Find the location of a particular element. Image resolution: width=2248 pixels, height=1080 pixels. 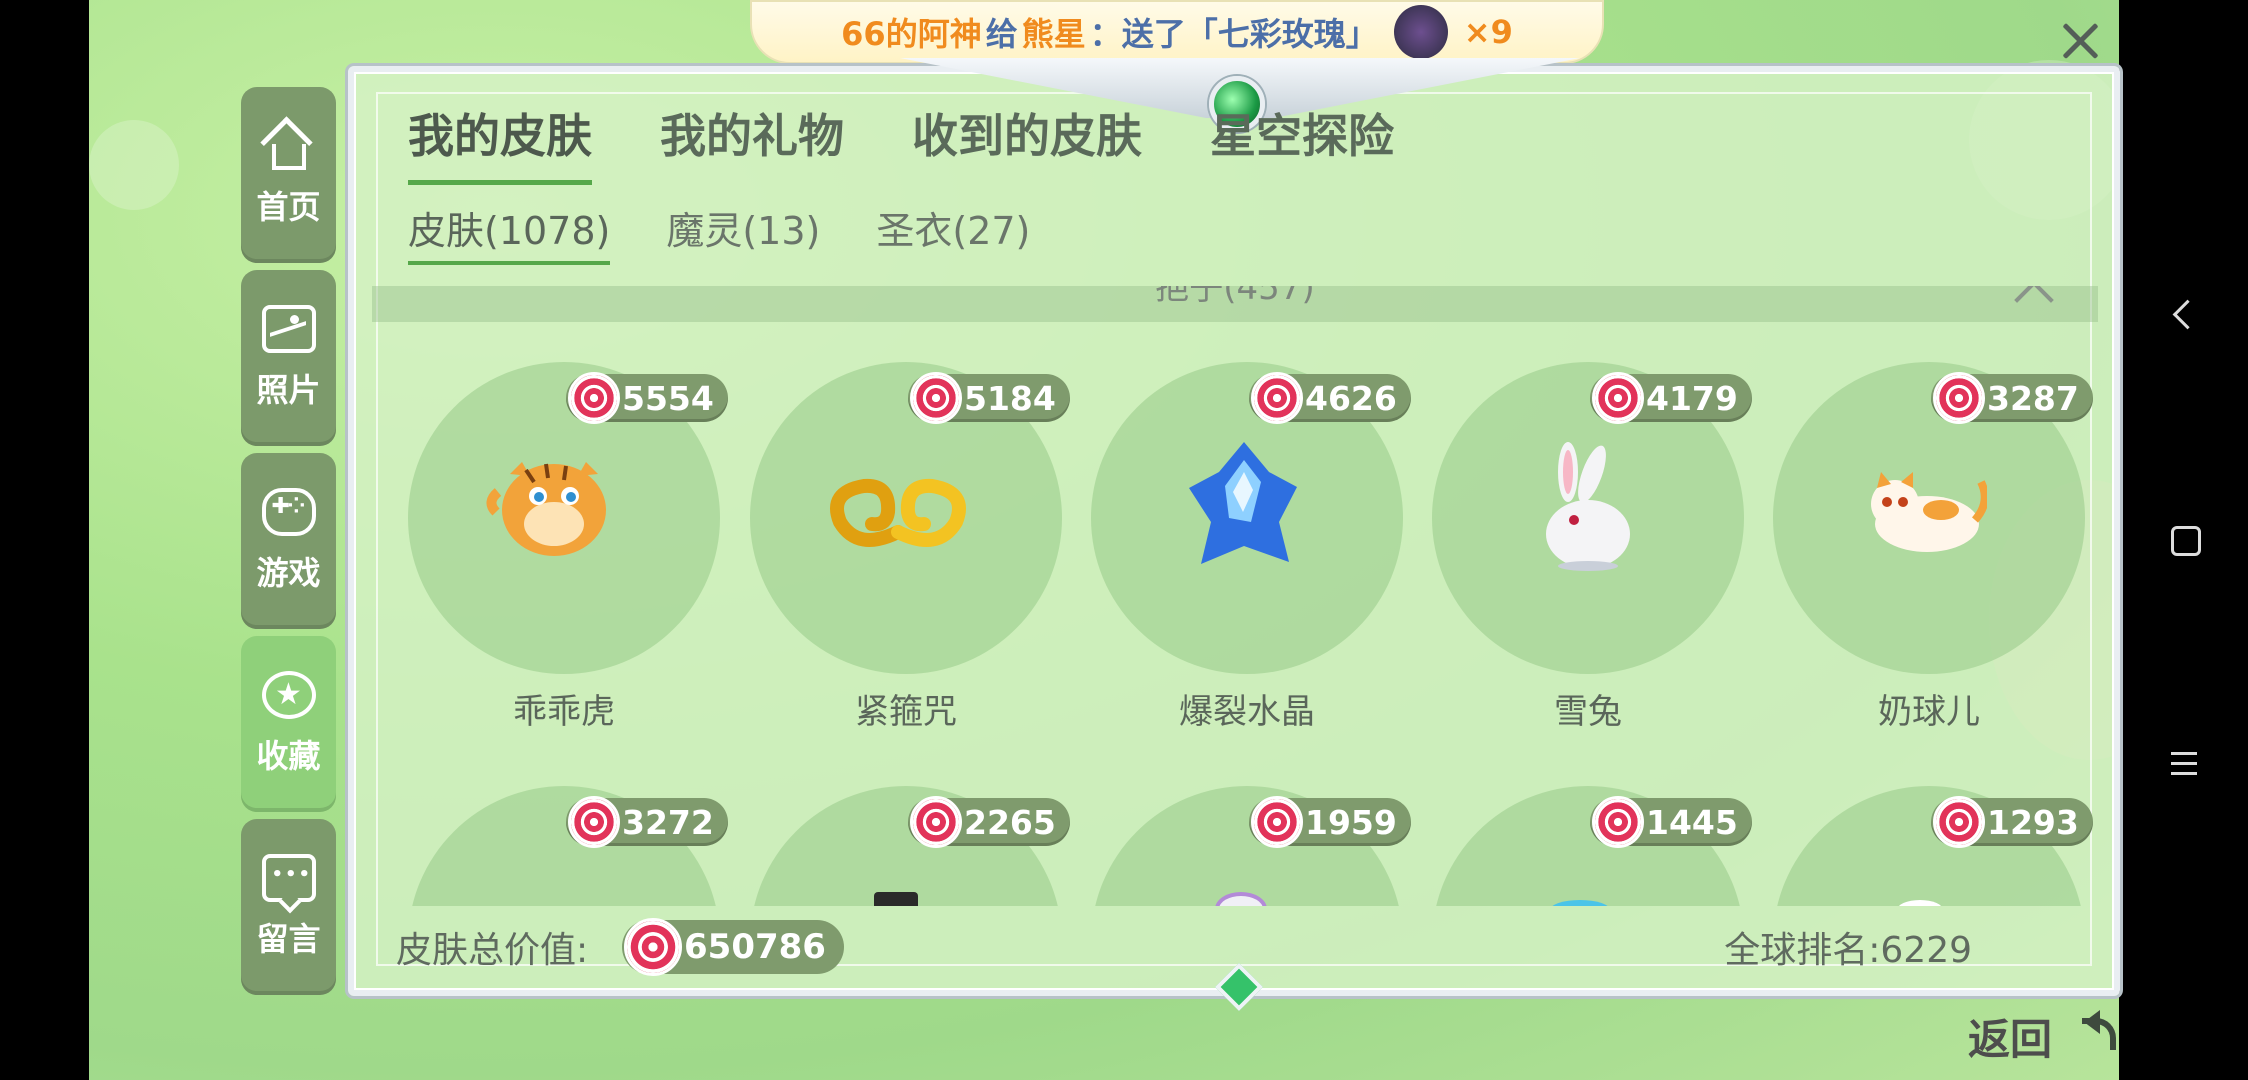

skin-name: 奶球儿 is located at coordinates (1929, 712).